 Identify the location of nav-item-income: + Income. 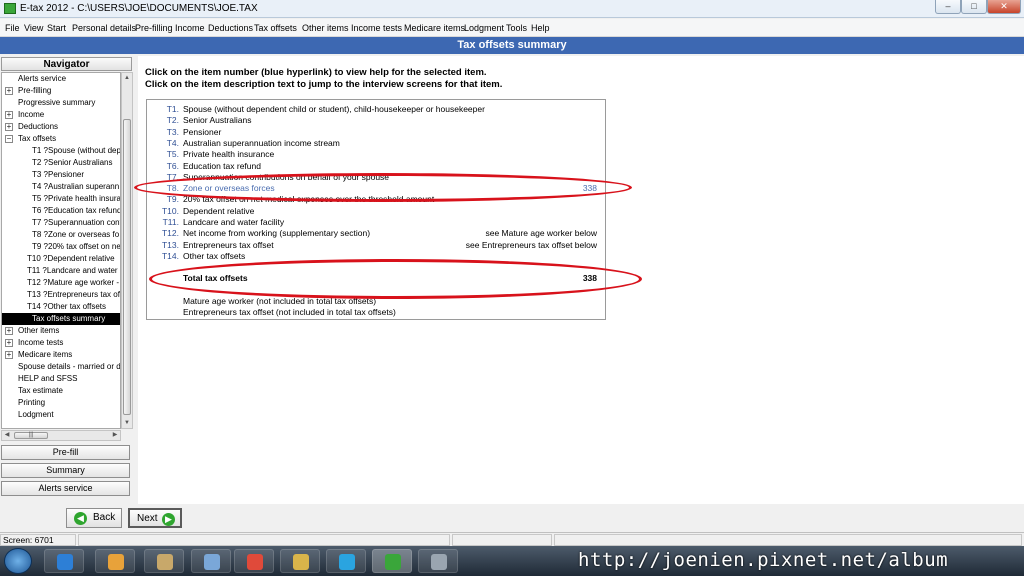
(61, 115).